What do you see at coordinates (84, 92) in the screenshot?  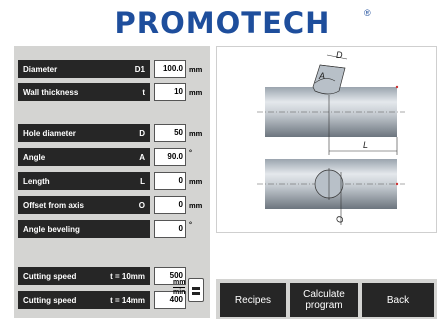 I see `param-label-wall-thickness: Wall thickness t` at bounding box center [84, 92].